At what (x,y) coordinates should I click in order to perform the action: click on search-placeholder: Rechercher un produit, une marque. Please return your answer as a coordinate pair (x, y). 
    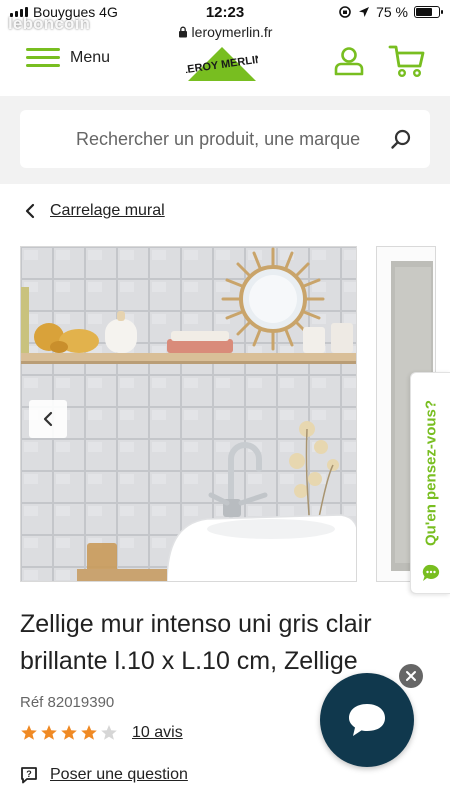
    Looking at the image, I should click on (218, 138).